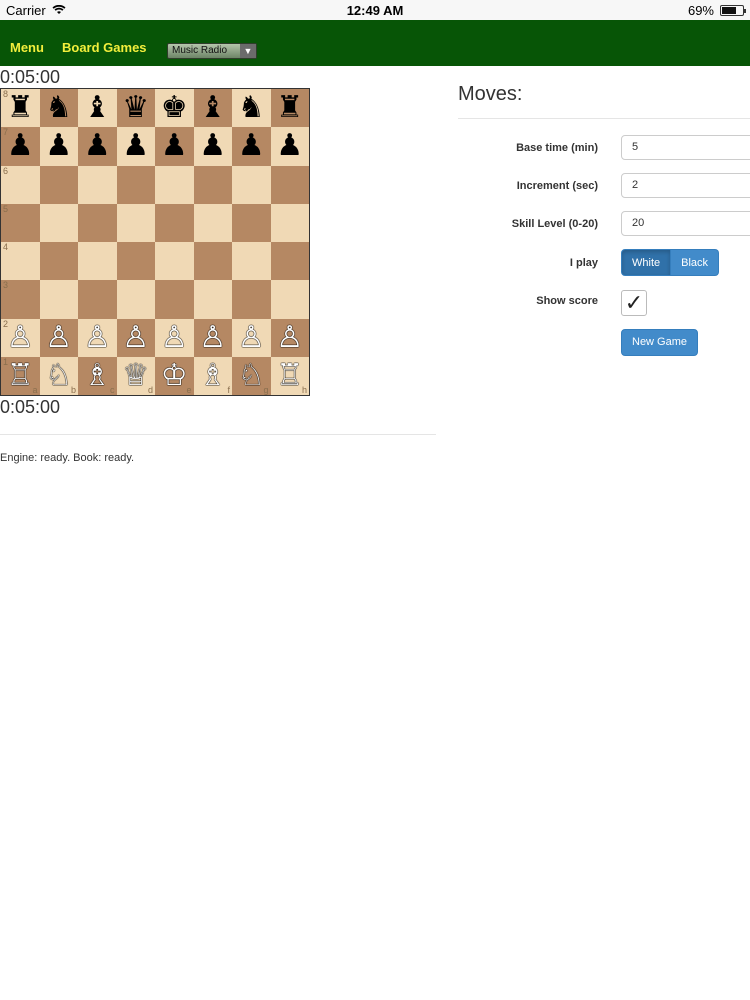 This screenshot has width=750, height=1000. I want to click on board-square: ♚, so click(174, 108).